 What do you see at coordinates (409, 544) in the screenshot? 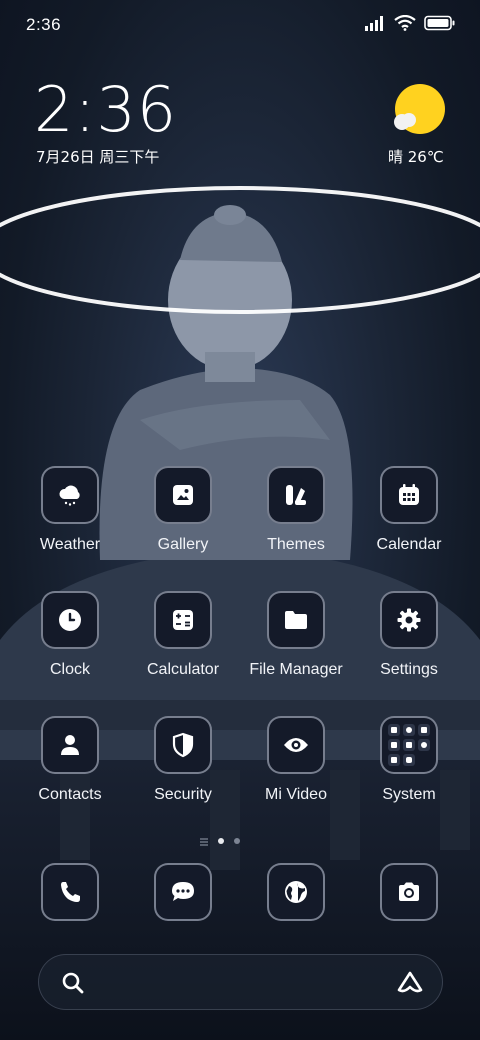
I see `app-label: Calendar` at bounding box center [409, 544].